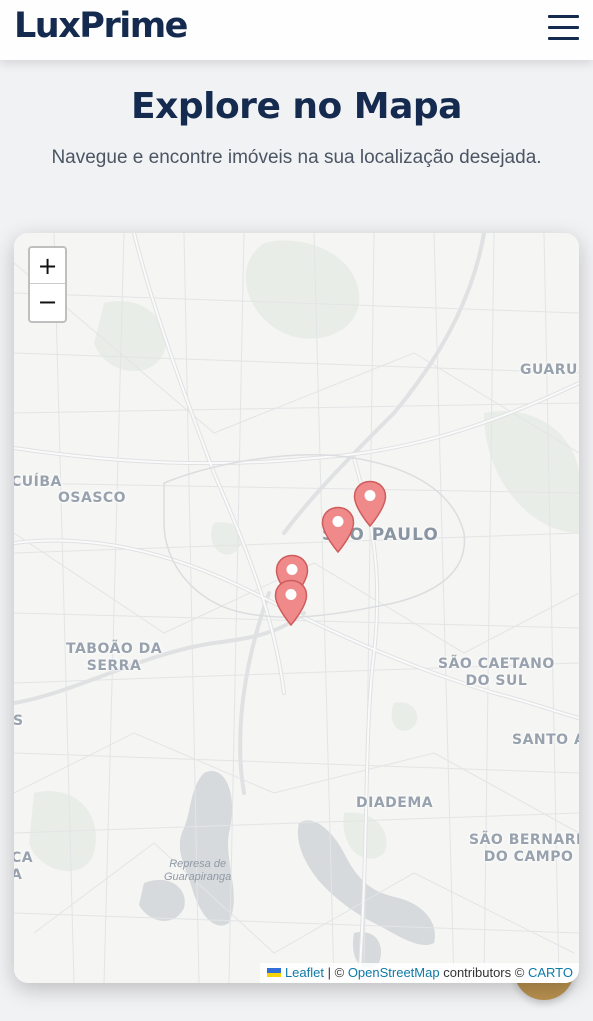  Describe the element at coordinates (114, 657) in the screenshot. I see `place-label-taboao-da-serra: TABOÃO DA SERRA` at that location.